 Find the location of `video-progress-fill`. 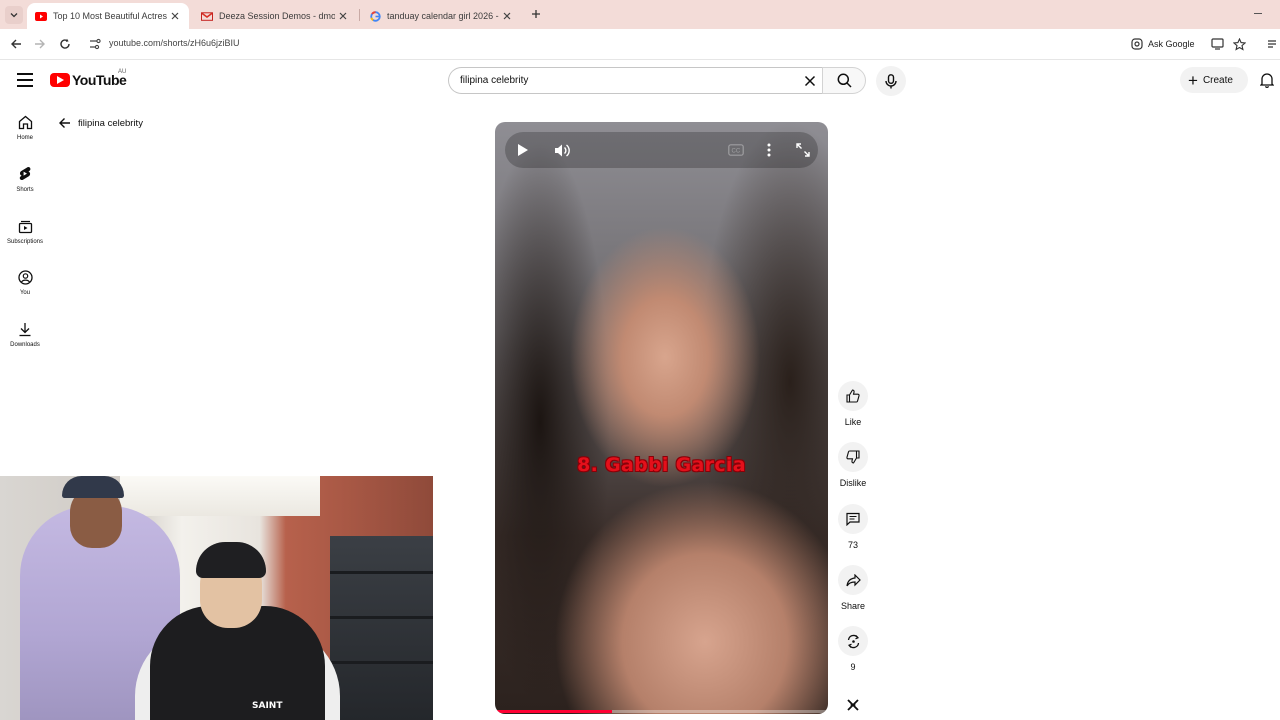

video-progress-fill is located at coordinates (553, 711).